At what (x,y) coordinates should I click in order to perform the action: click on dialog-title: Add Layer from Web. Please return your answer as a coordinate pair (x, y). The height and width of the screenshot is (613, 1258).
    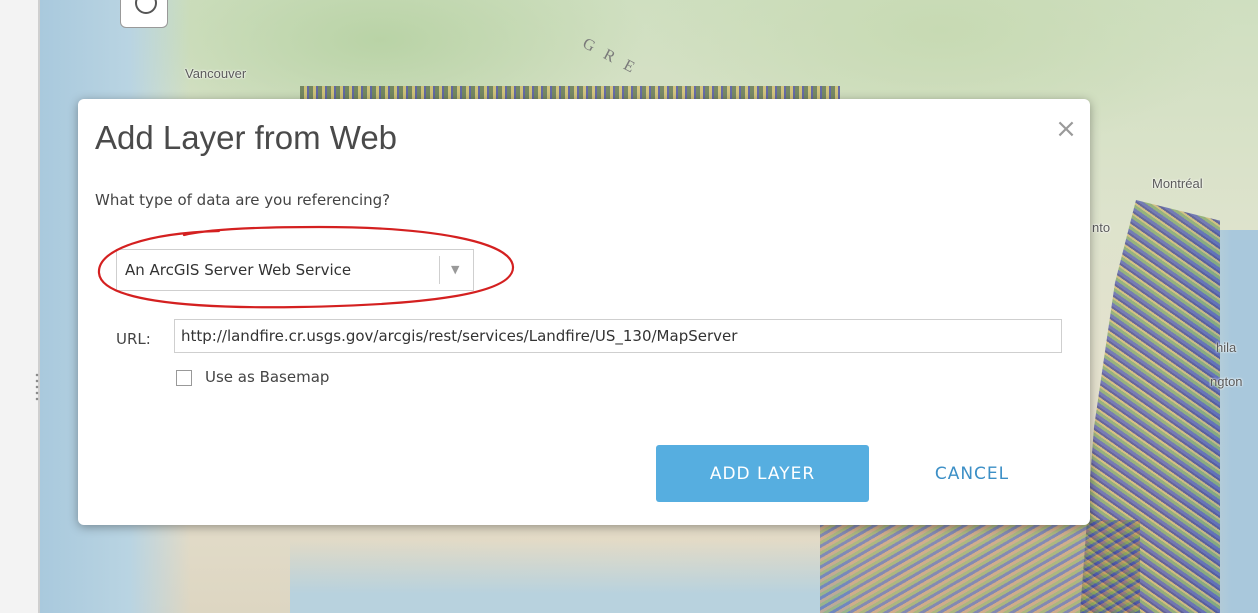
    Looking at the image, I should click on (246, 137).